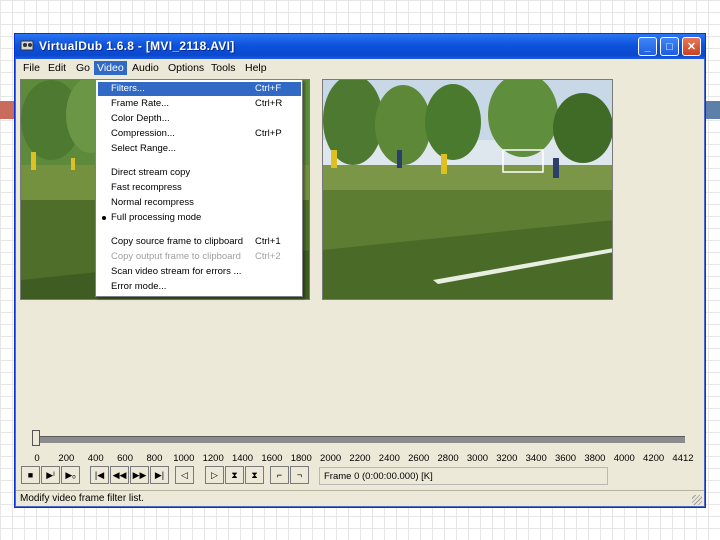 The width and height of the screenshot is (720, 540). Describe the element at coordinates (301, 458) in the screenshot. I see `timeline-tick-label: 1800` at that location.